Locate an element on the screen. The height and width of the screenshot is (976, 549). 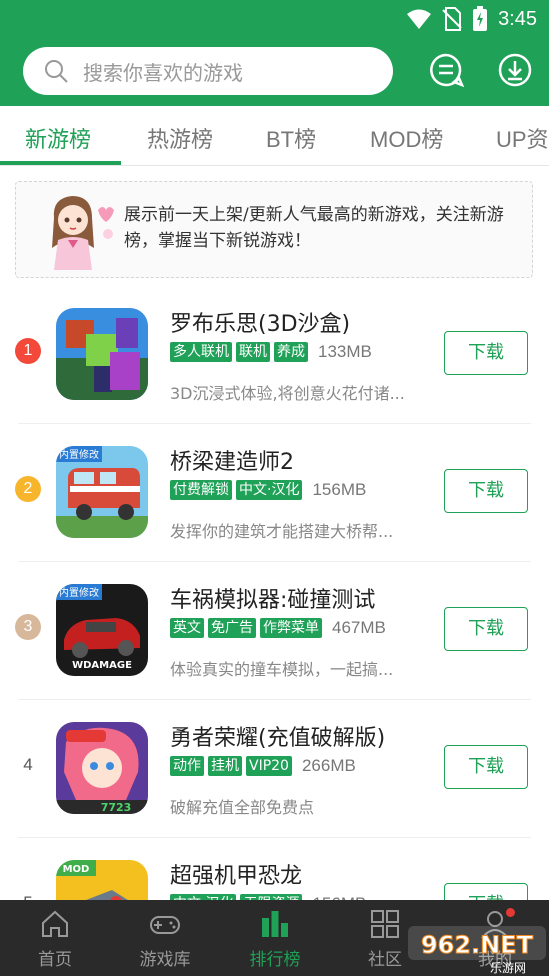
notification-dot is located at coordinates (510, 912).